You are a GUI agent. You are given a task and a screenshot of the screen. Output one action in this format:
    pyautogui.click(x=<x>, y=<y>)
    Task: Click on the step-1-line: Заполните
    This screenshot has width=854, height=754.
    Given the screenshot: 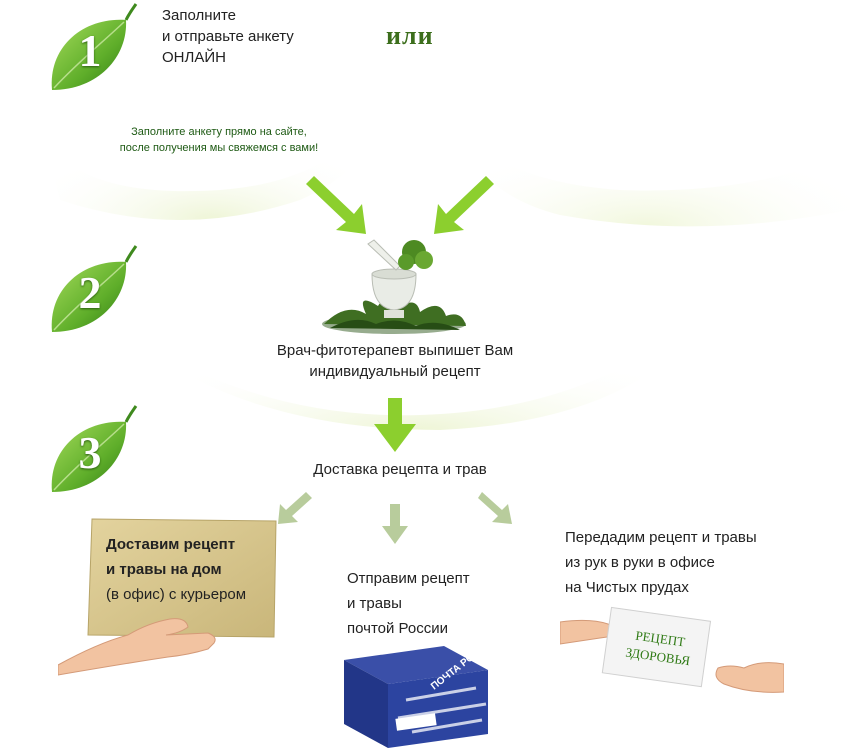 What is the action you would take?
    pyautogui.click(x=199, y=15)
    